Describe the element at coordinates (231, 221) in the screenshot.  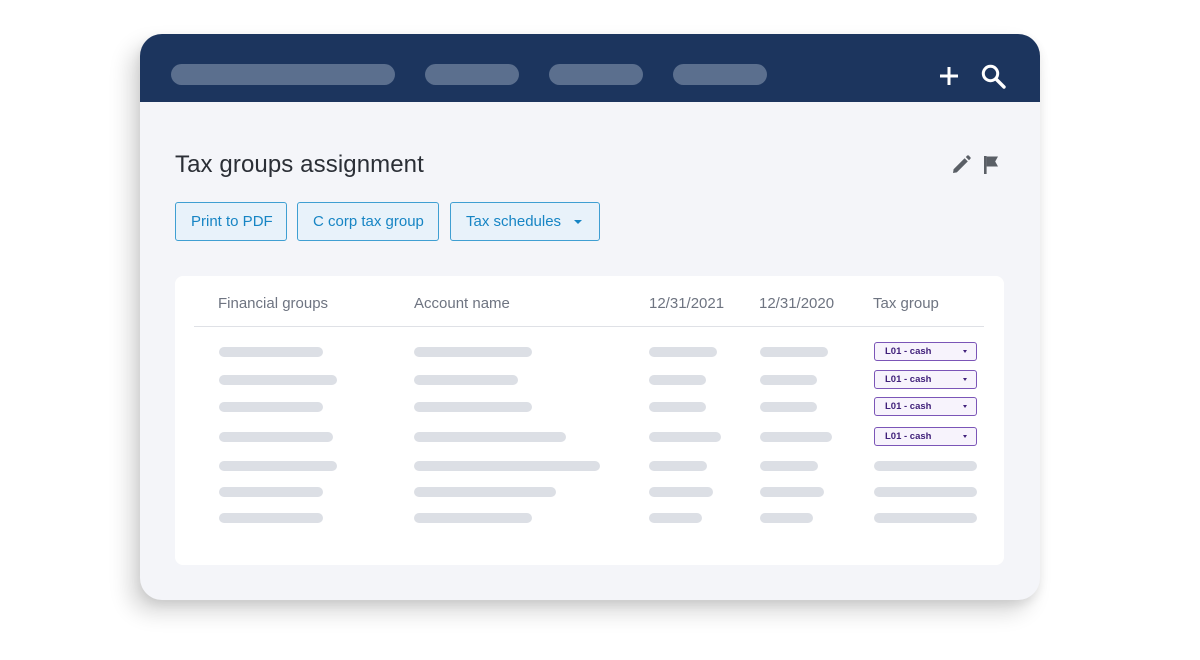
I see `print-to-pdf-button: Print to PDF` at that location.